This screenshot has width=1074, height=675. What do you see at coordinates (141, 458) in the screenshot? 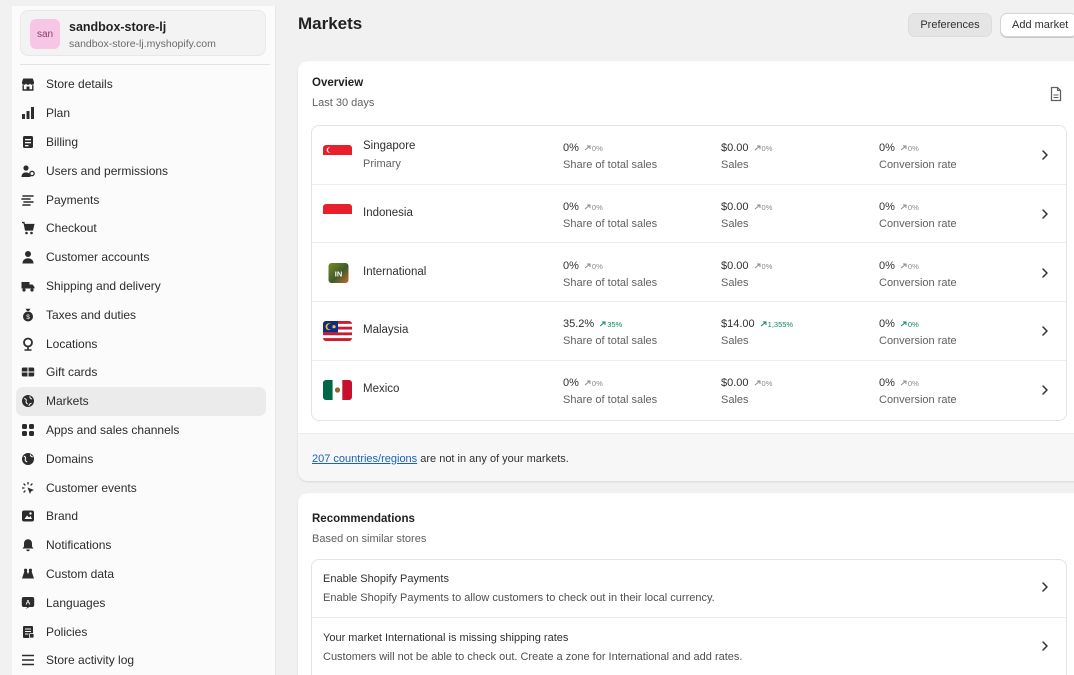
I see `sidebar-item-domains: Domains` at bounding box center [141, 458].